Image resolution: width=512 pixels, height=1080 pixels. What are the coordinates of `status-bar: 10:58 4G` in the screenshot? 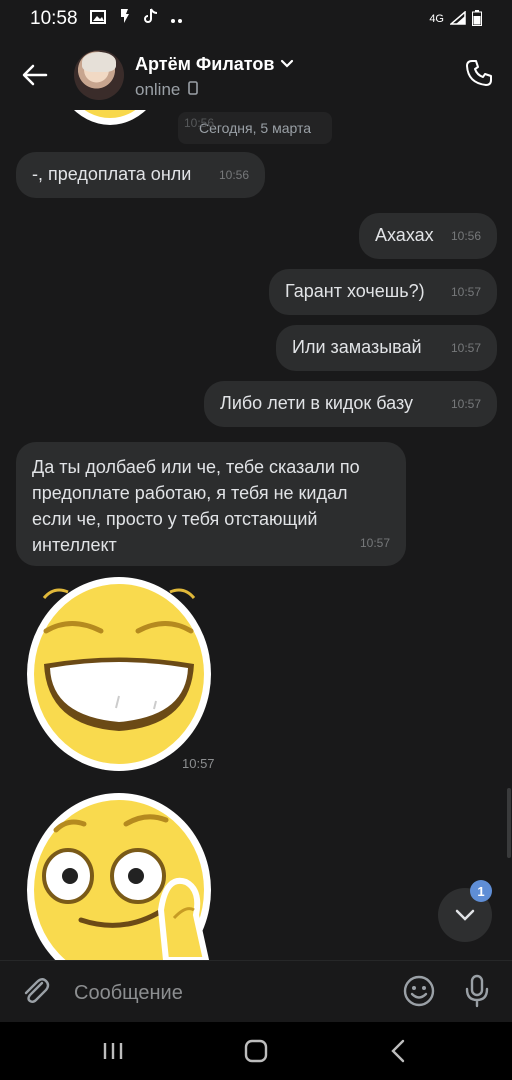 It's located at (256, 19).